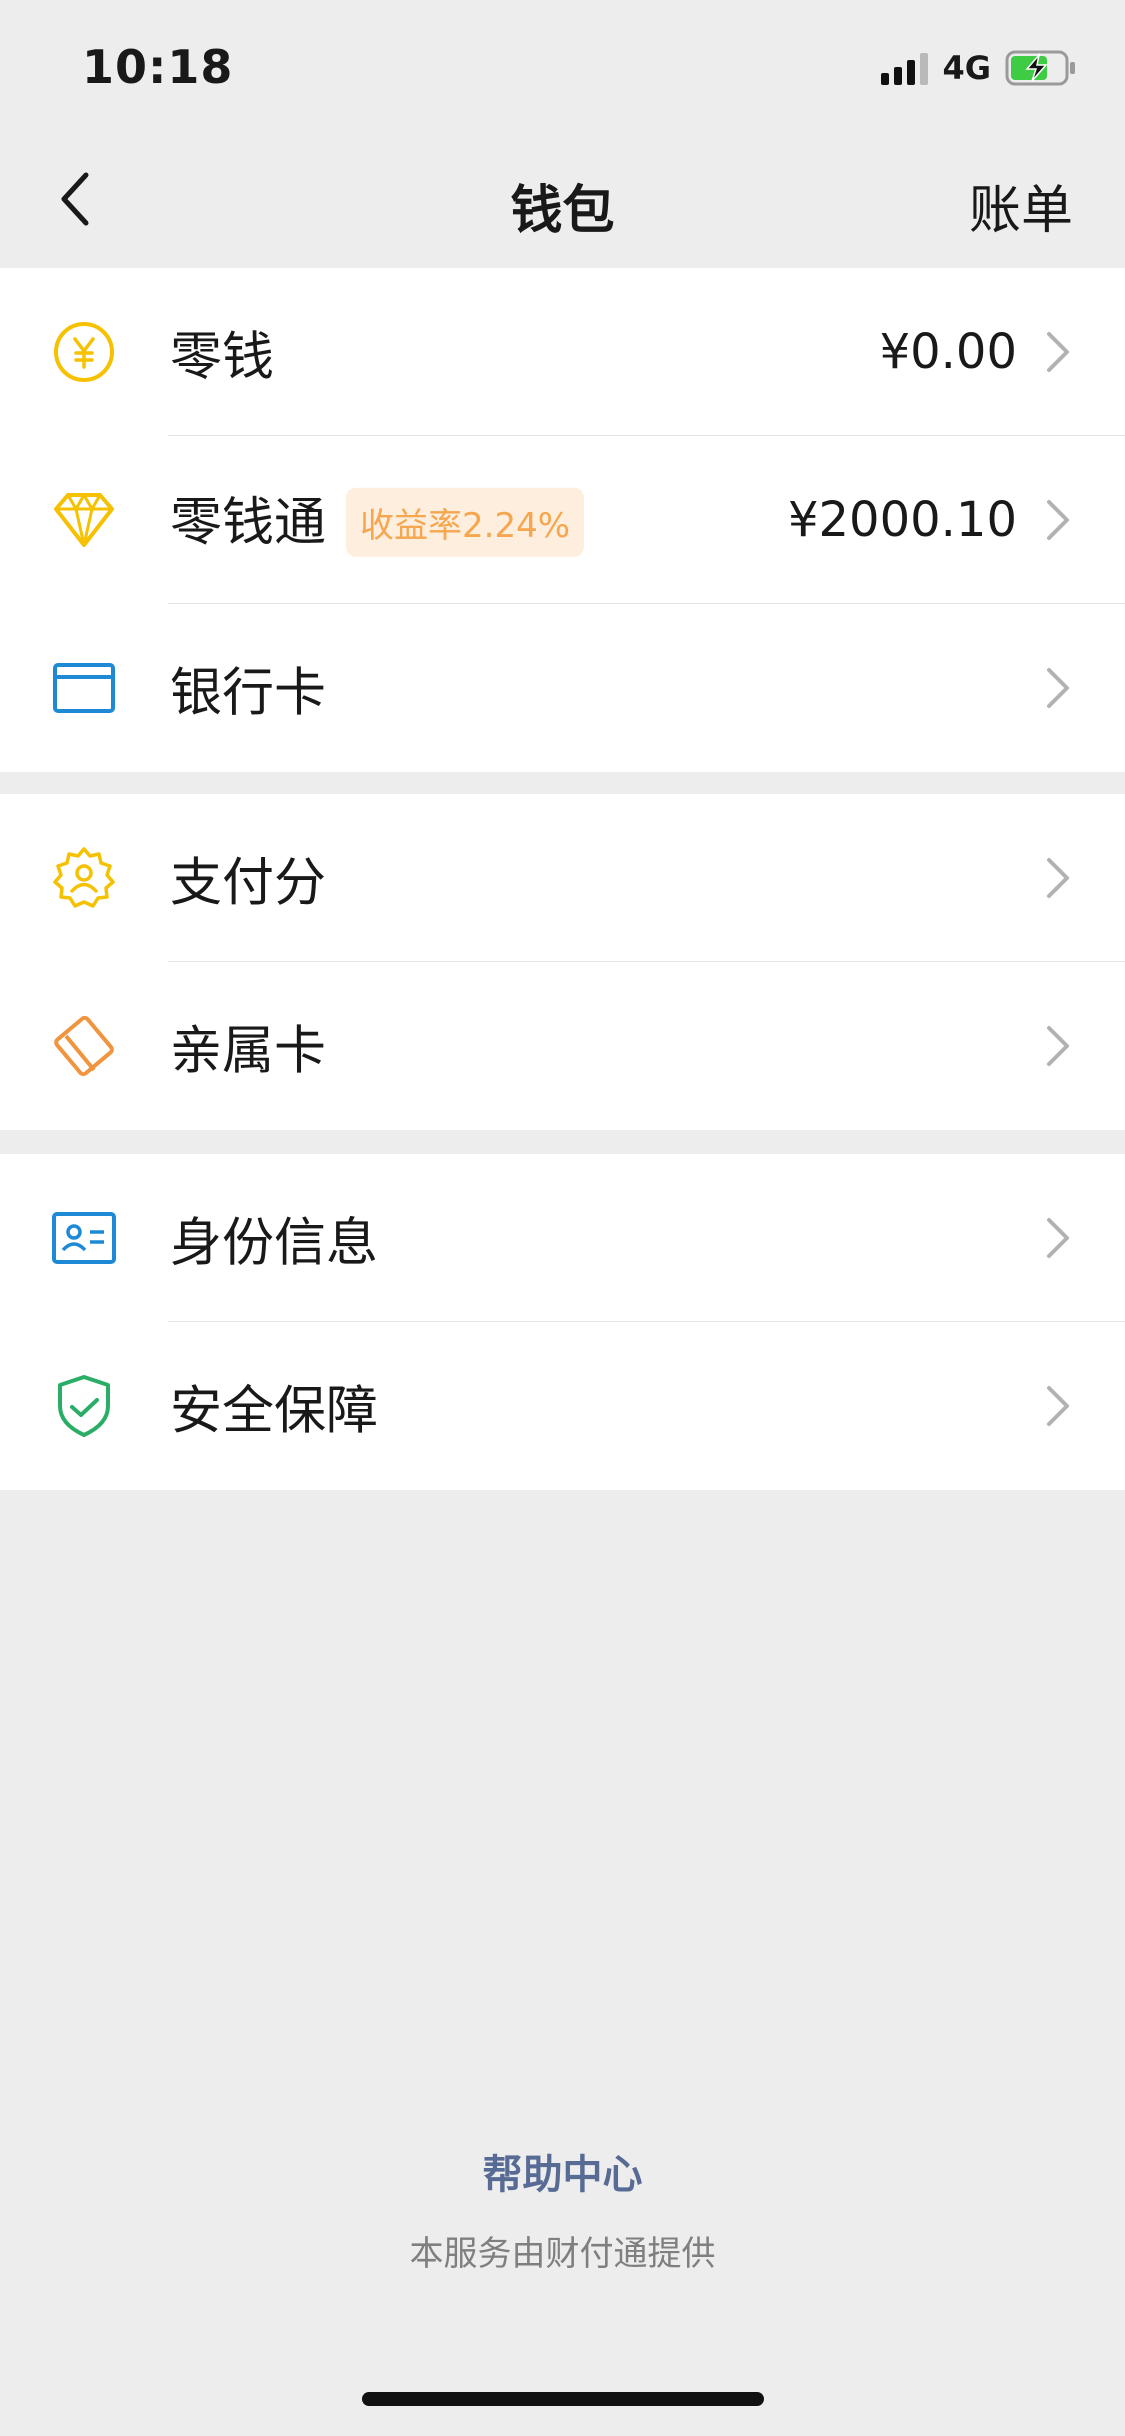 The width and height of the screenshot is (1125, 2436). What do you see at coordinates (84, 1406) in the screenshot?
I see `shield-check-icon` at bounding box center [84, 1406].